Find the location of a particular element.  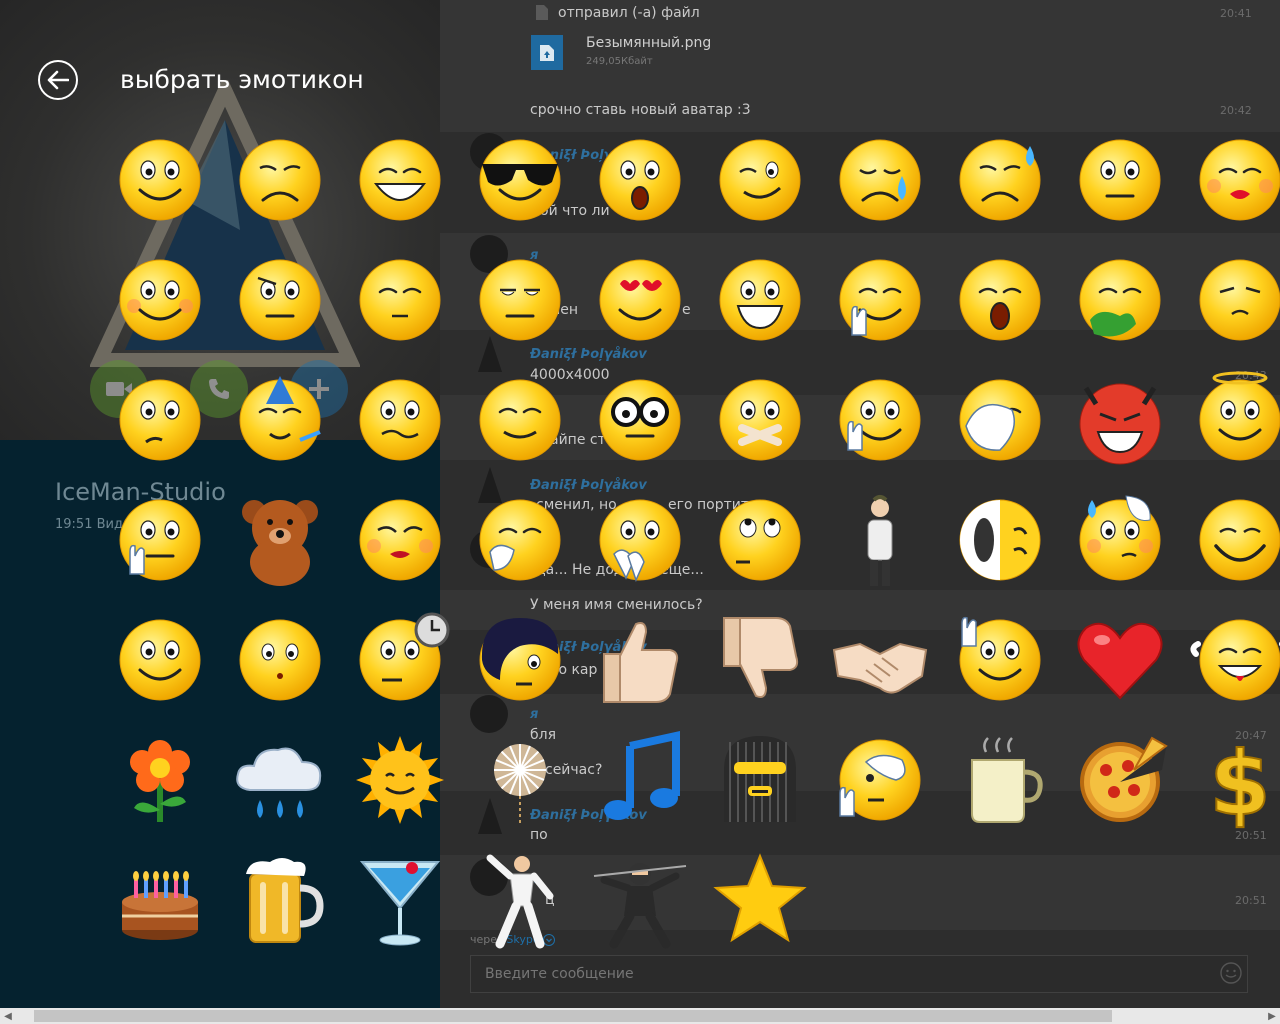

speechless-icon is located at coordinates (1120, 180).